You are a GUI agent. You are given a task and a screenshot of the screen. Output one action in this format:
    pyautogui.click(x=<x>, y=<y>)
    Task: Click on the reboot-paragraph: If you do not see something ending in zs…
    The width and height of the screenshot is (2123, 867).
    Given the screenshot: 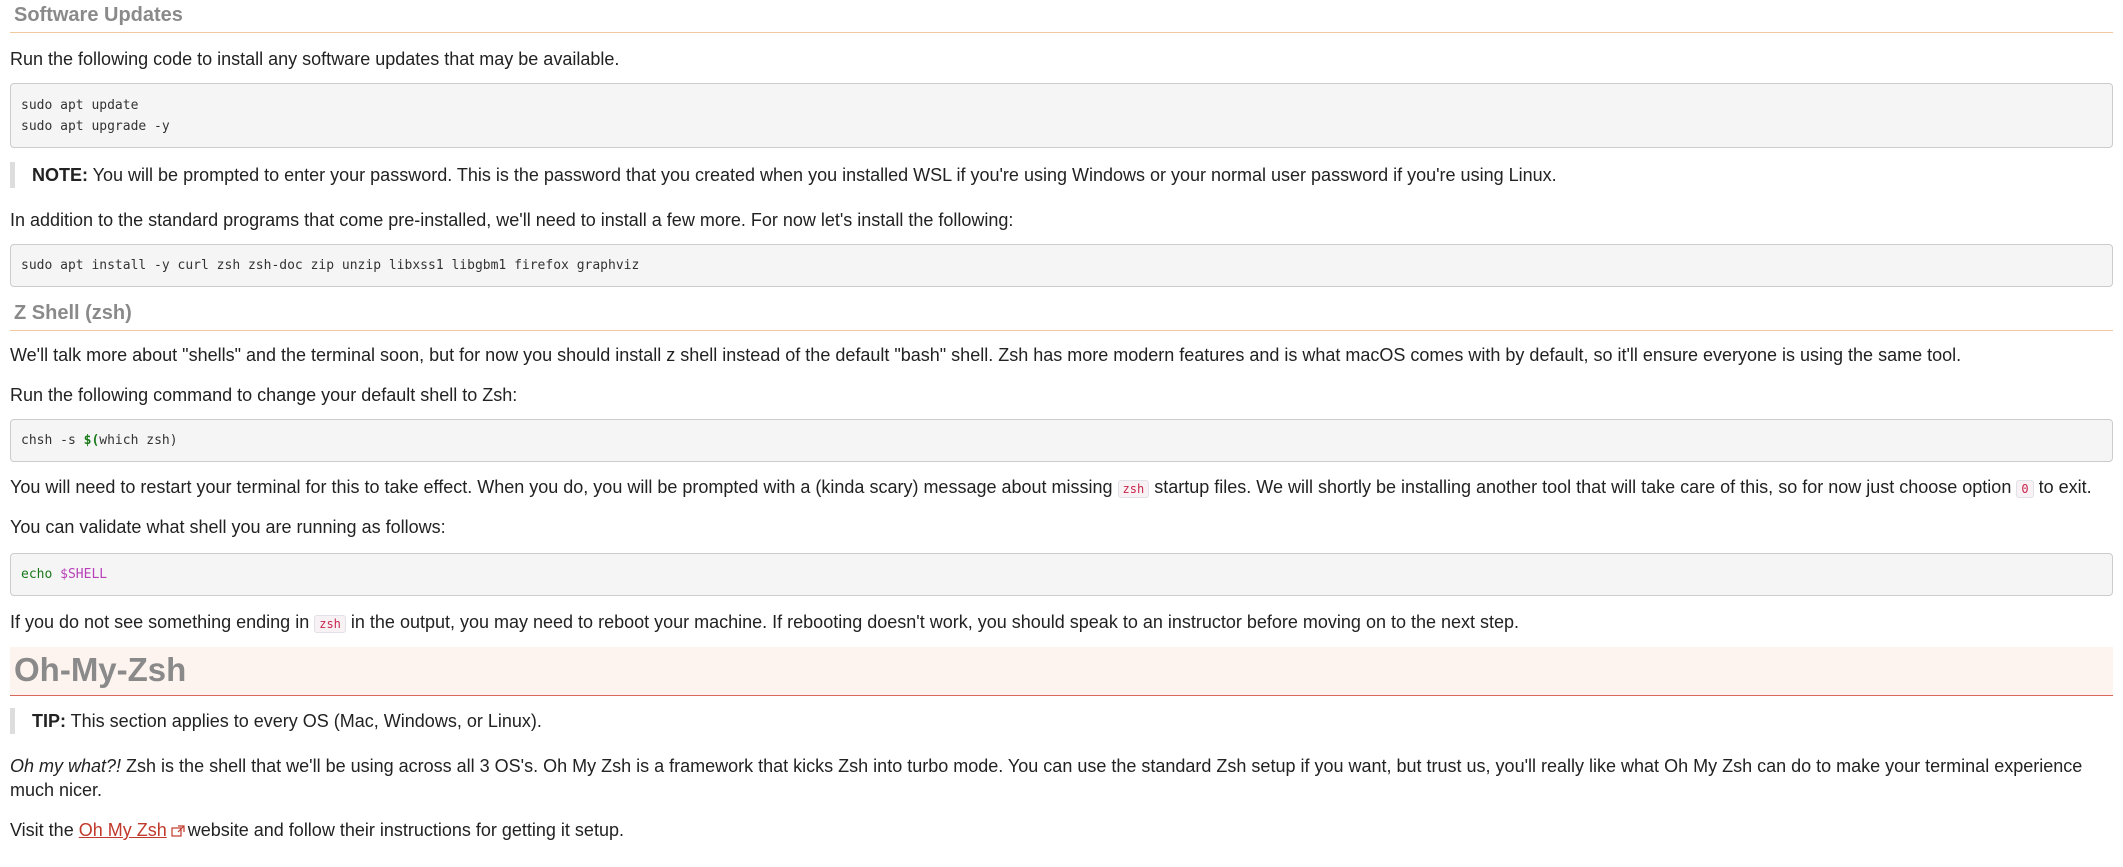 What is the action you would take?
    pyautogui.click(x=1061, y=623)
    